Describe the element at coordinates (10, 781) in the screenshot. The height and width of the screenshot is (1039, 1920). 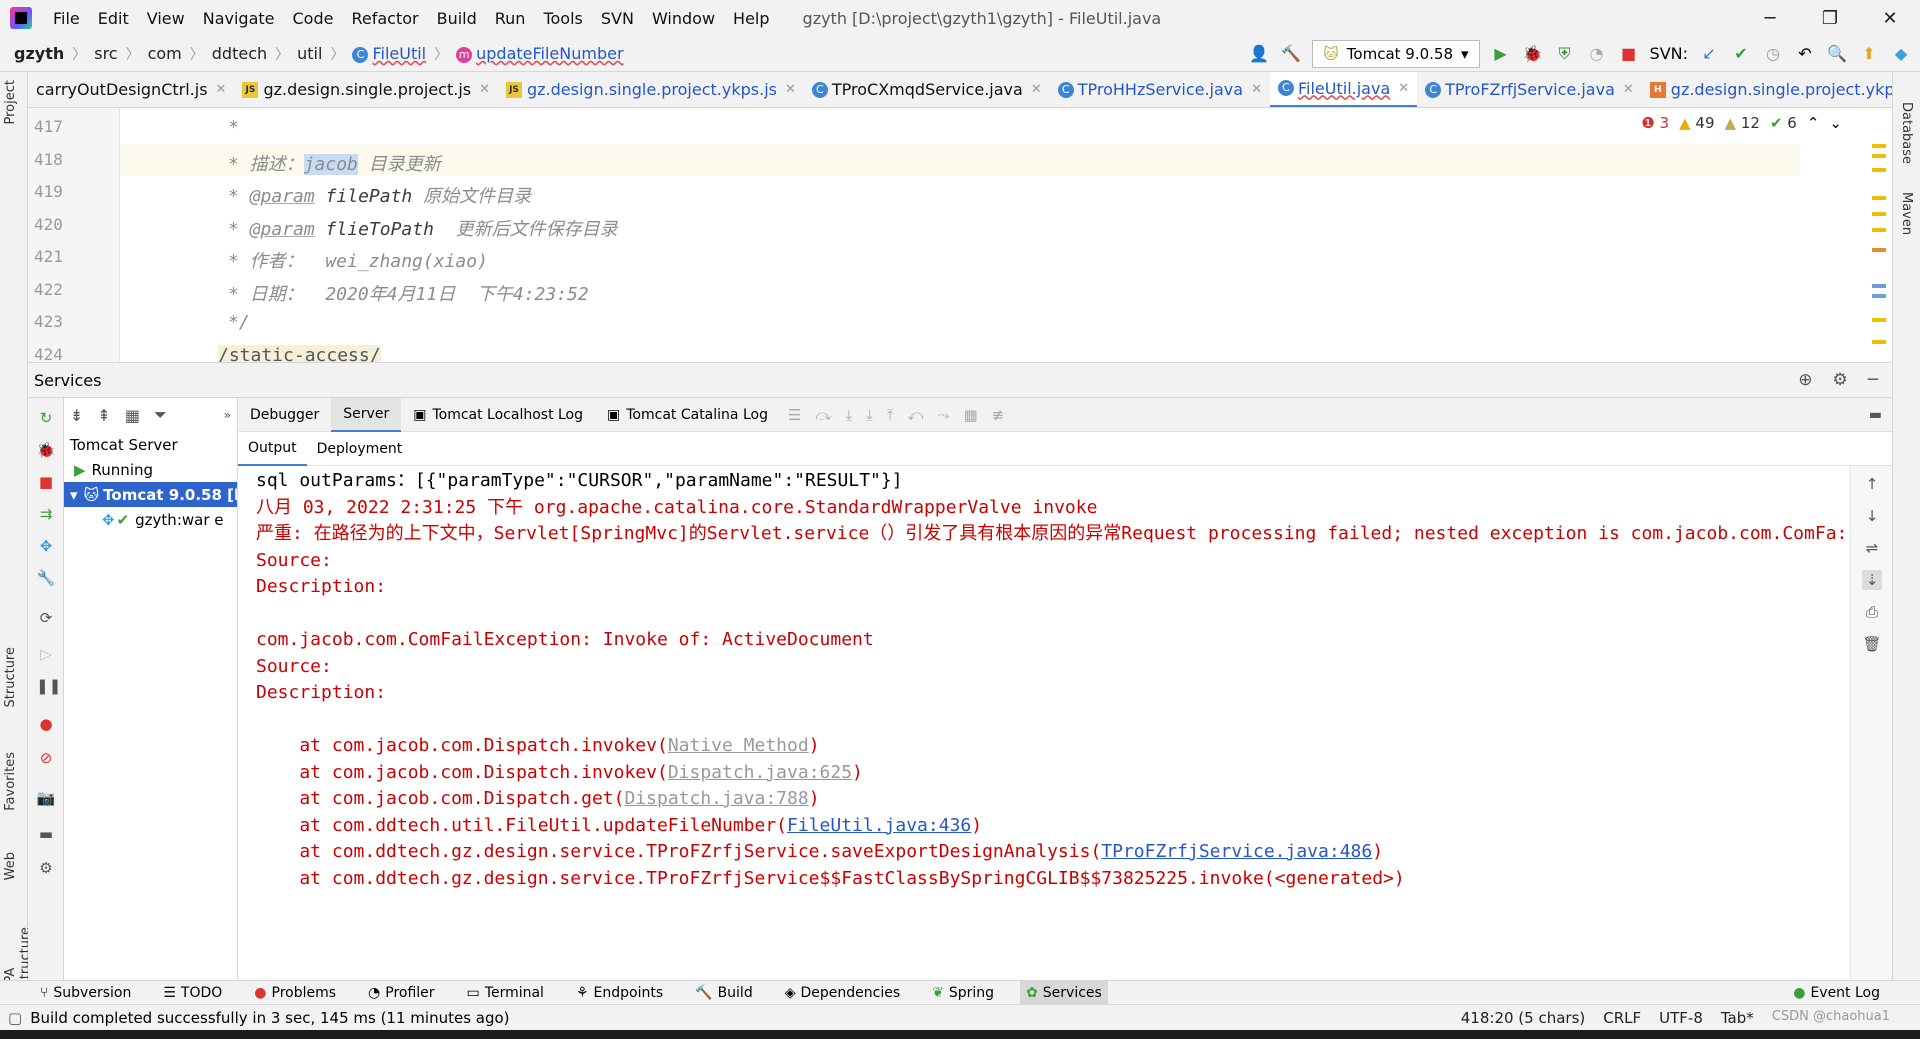
I see `favorites-tool-button: Favorites` at that location.